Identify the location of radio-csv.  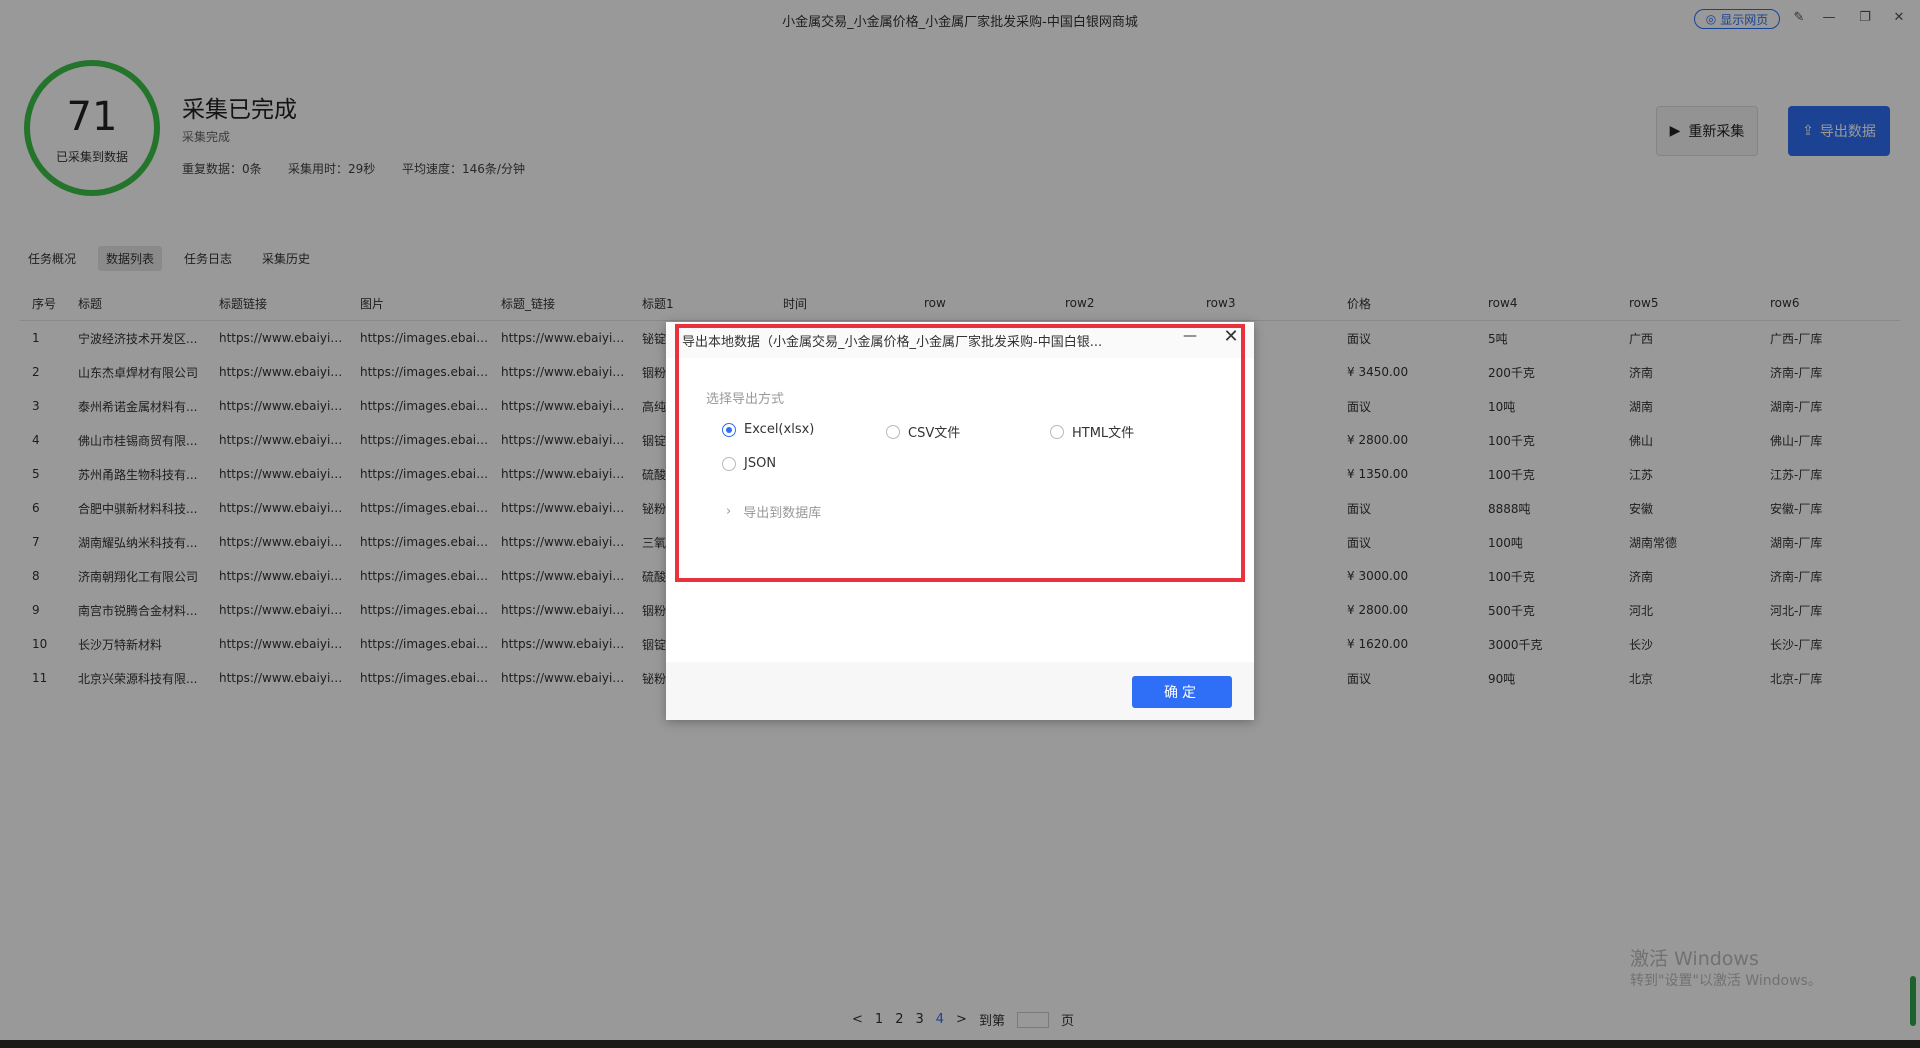
(893, 431).